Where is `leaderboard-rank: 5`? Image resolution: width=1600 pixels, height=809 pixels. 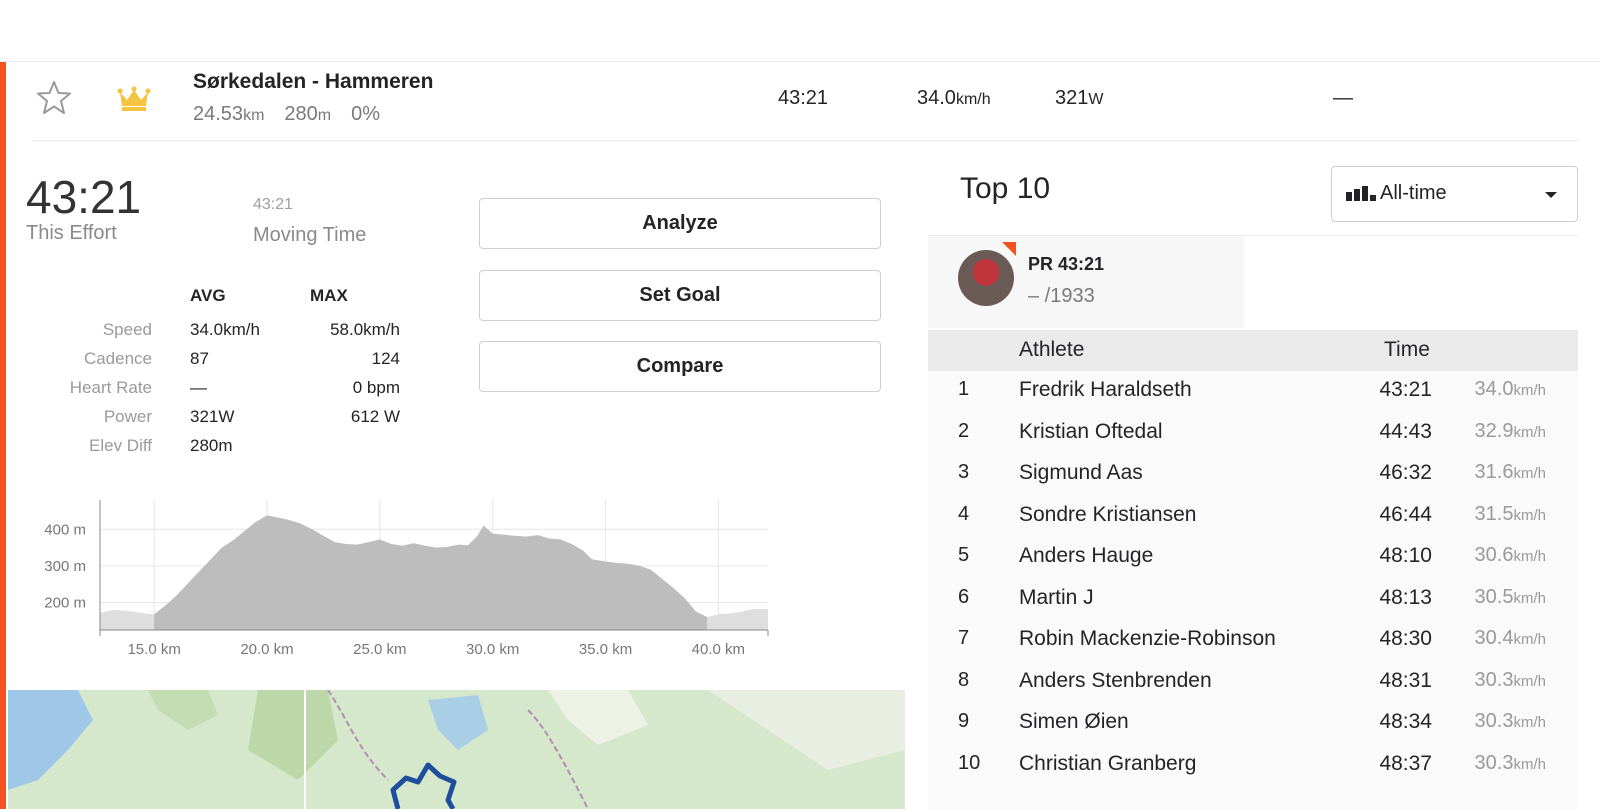 leaderboard-rank: 5 is located at coordinates (964, 555).